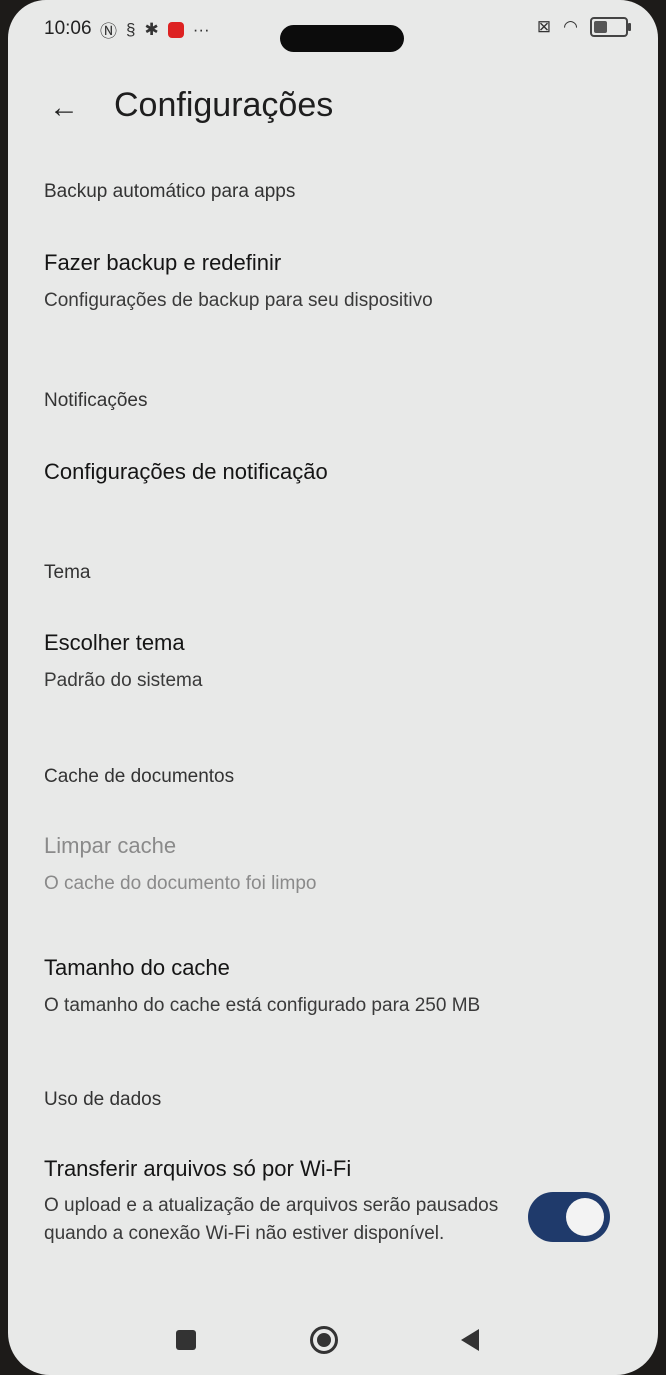 This screenshot has height=1375, width=666. Describe the element at coordinates (114, 642) in the screenshot. I see `choose-theme-title: Escolher tema` at that location.